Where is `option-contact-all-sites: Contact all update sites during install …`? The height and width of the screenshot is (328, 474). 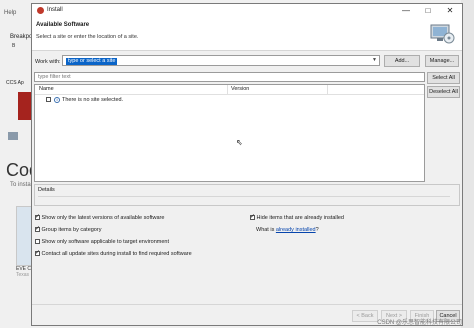
option-contact-all-sites: Contact all update sites during install … is located at coordinates (113, 253).